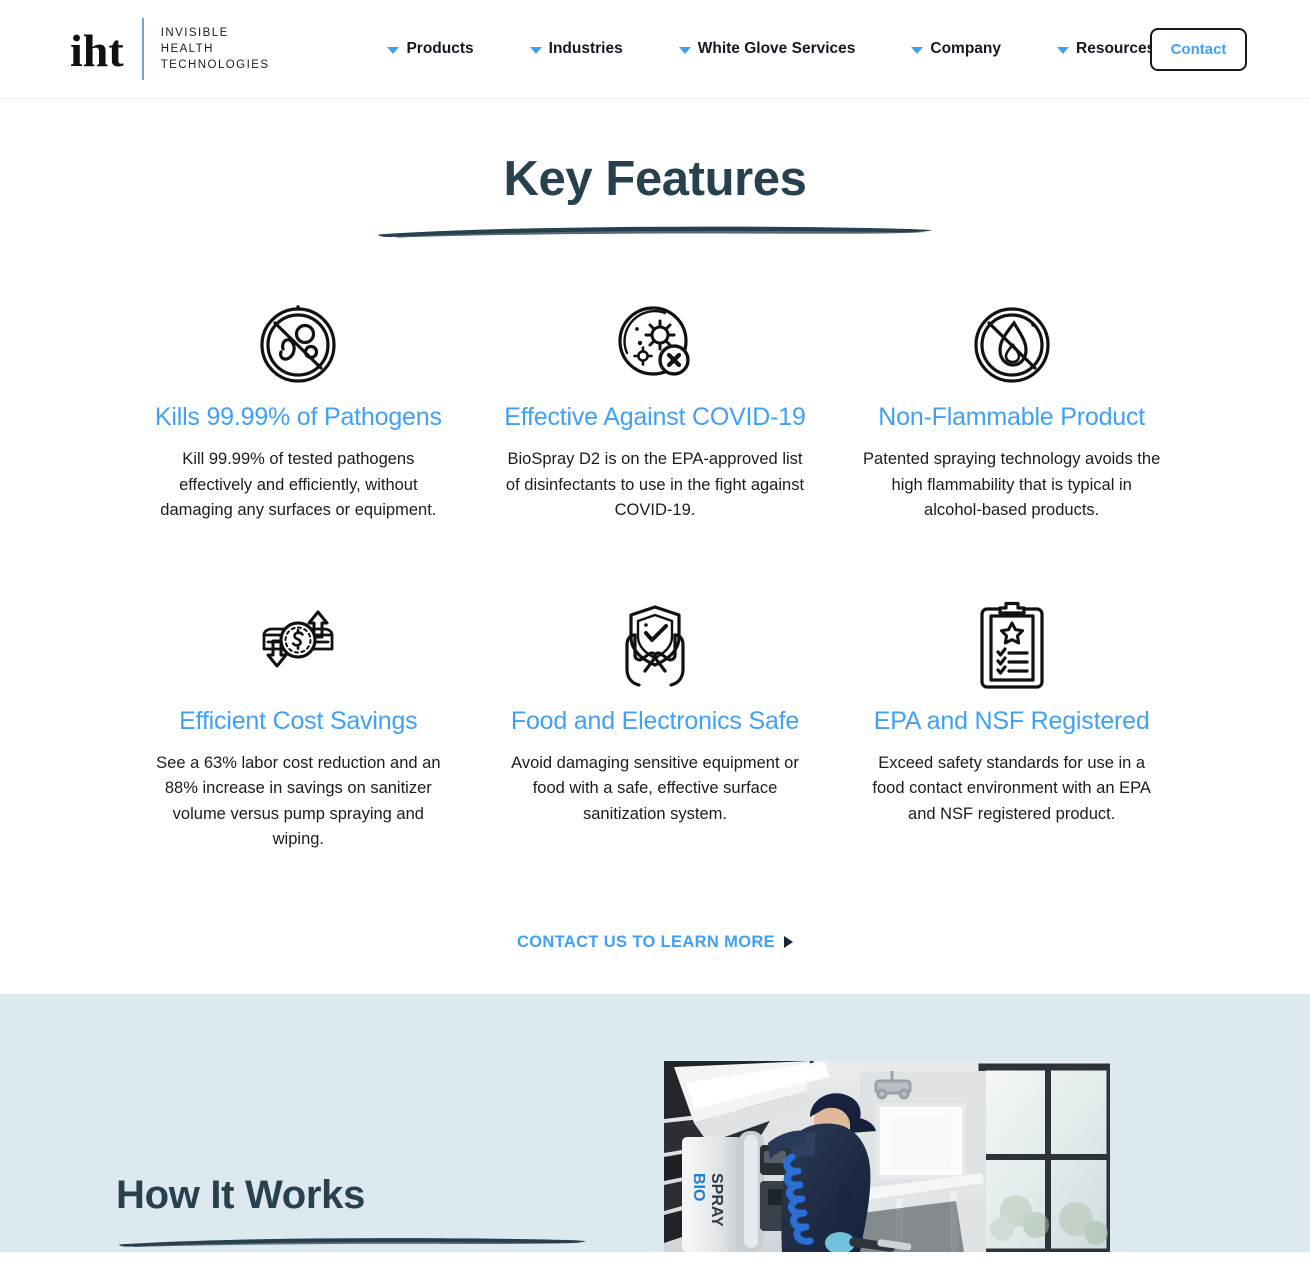  Describe the element at coordinates (298, 343) in the screenshot. I see `no-pathogens-icon` at that location.